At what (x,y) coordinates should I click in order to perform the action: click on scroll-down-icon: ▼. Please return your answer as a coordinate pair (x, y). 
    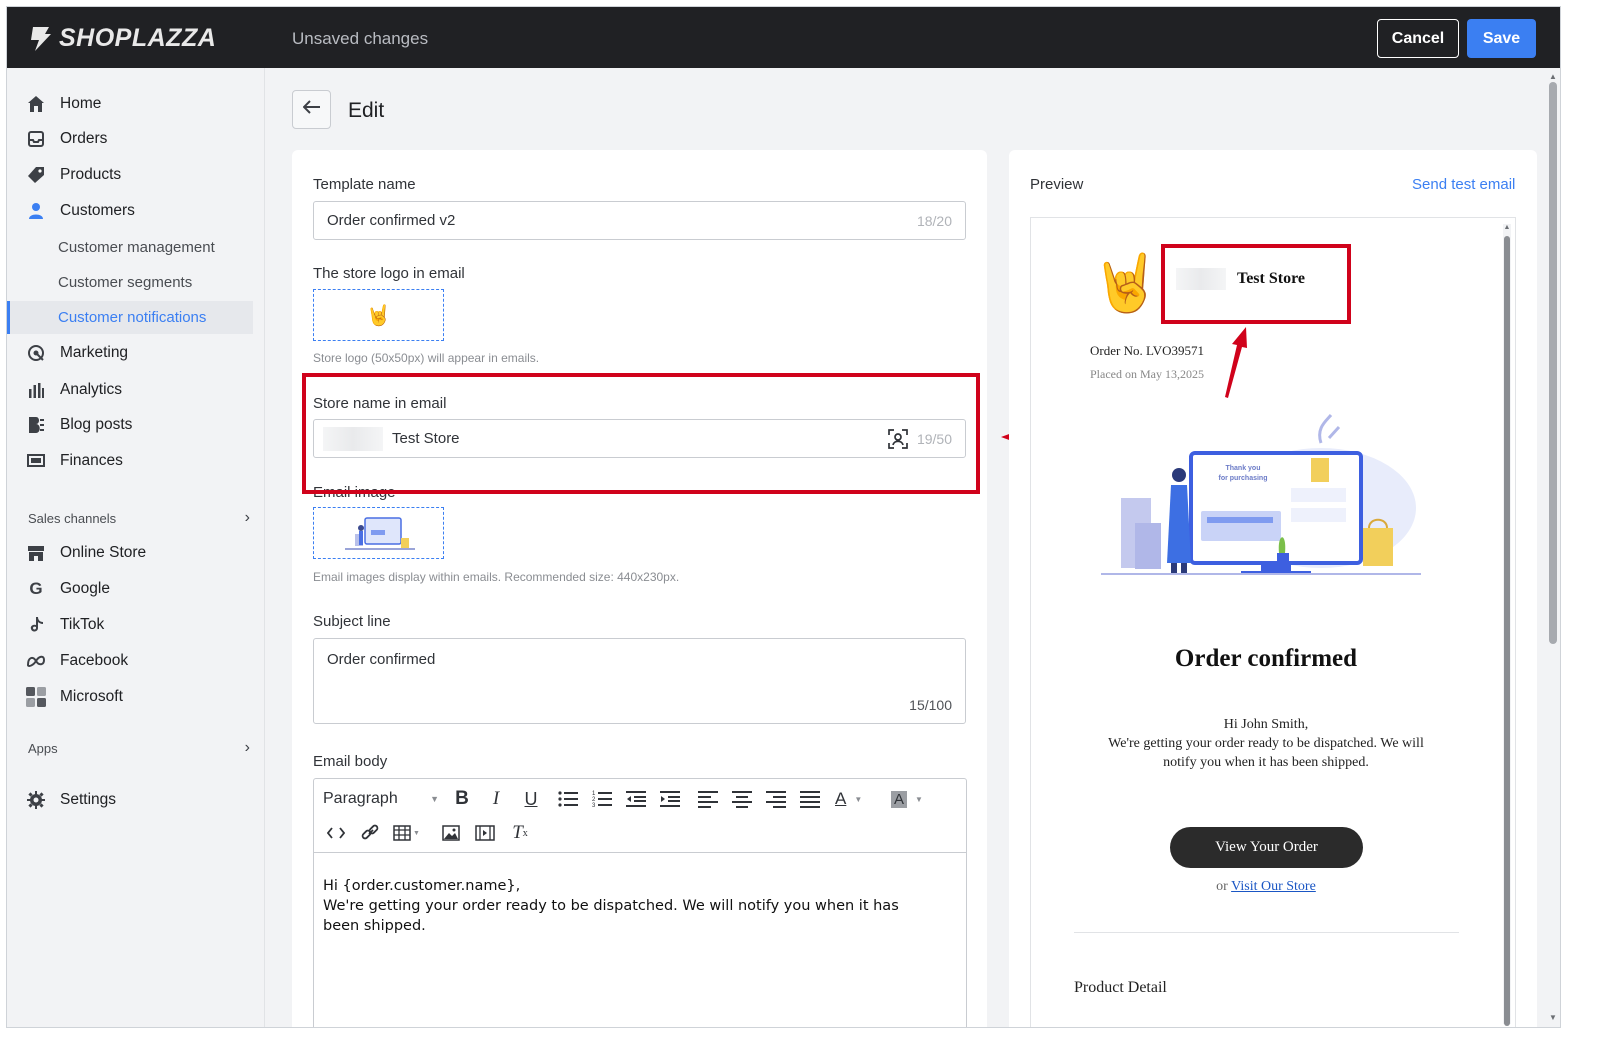
    Looking at the image, I should click on (1553, 1017).